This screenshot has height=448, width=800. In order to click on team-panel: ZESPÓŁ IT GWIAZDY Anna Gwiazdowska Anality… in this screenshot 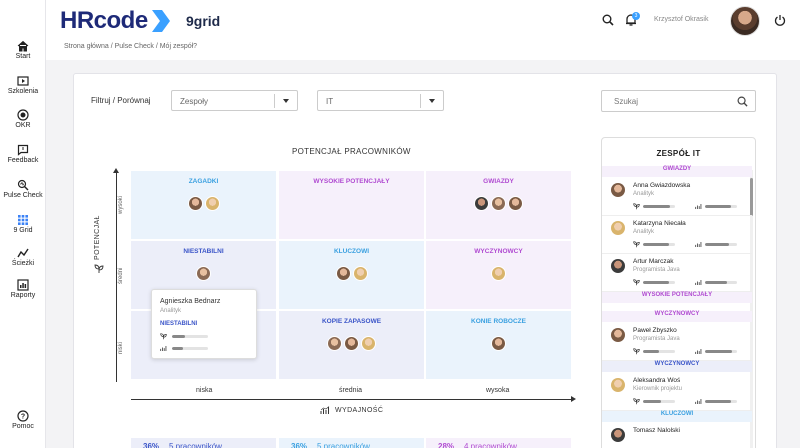, I will do `click(678, 292)`.